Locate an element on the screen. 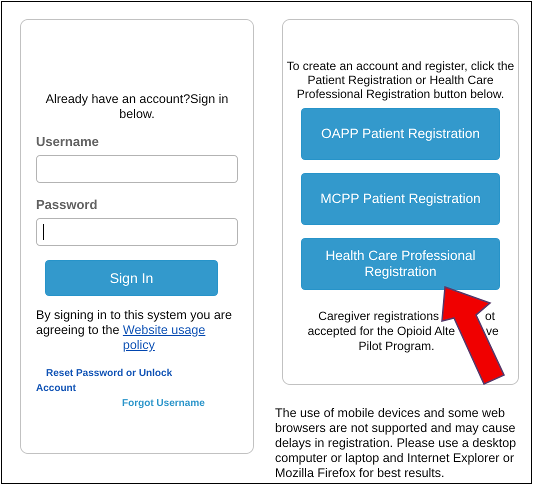 This screenshot has height=485, width=533. registration-button: MCPP Patient Registration is located at coordinates (400, 199).